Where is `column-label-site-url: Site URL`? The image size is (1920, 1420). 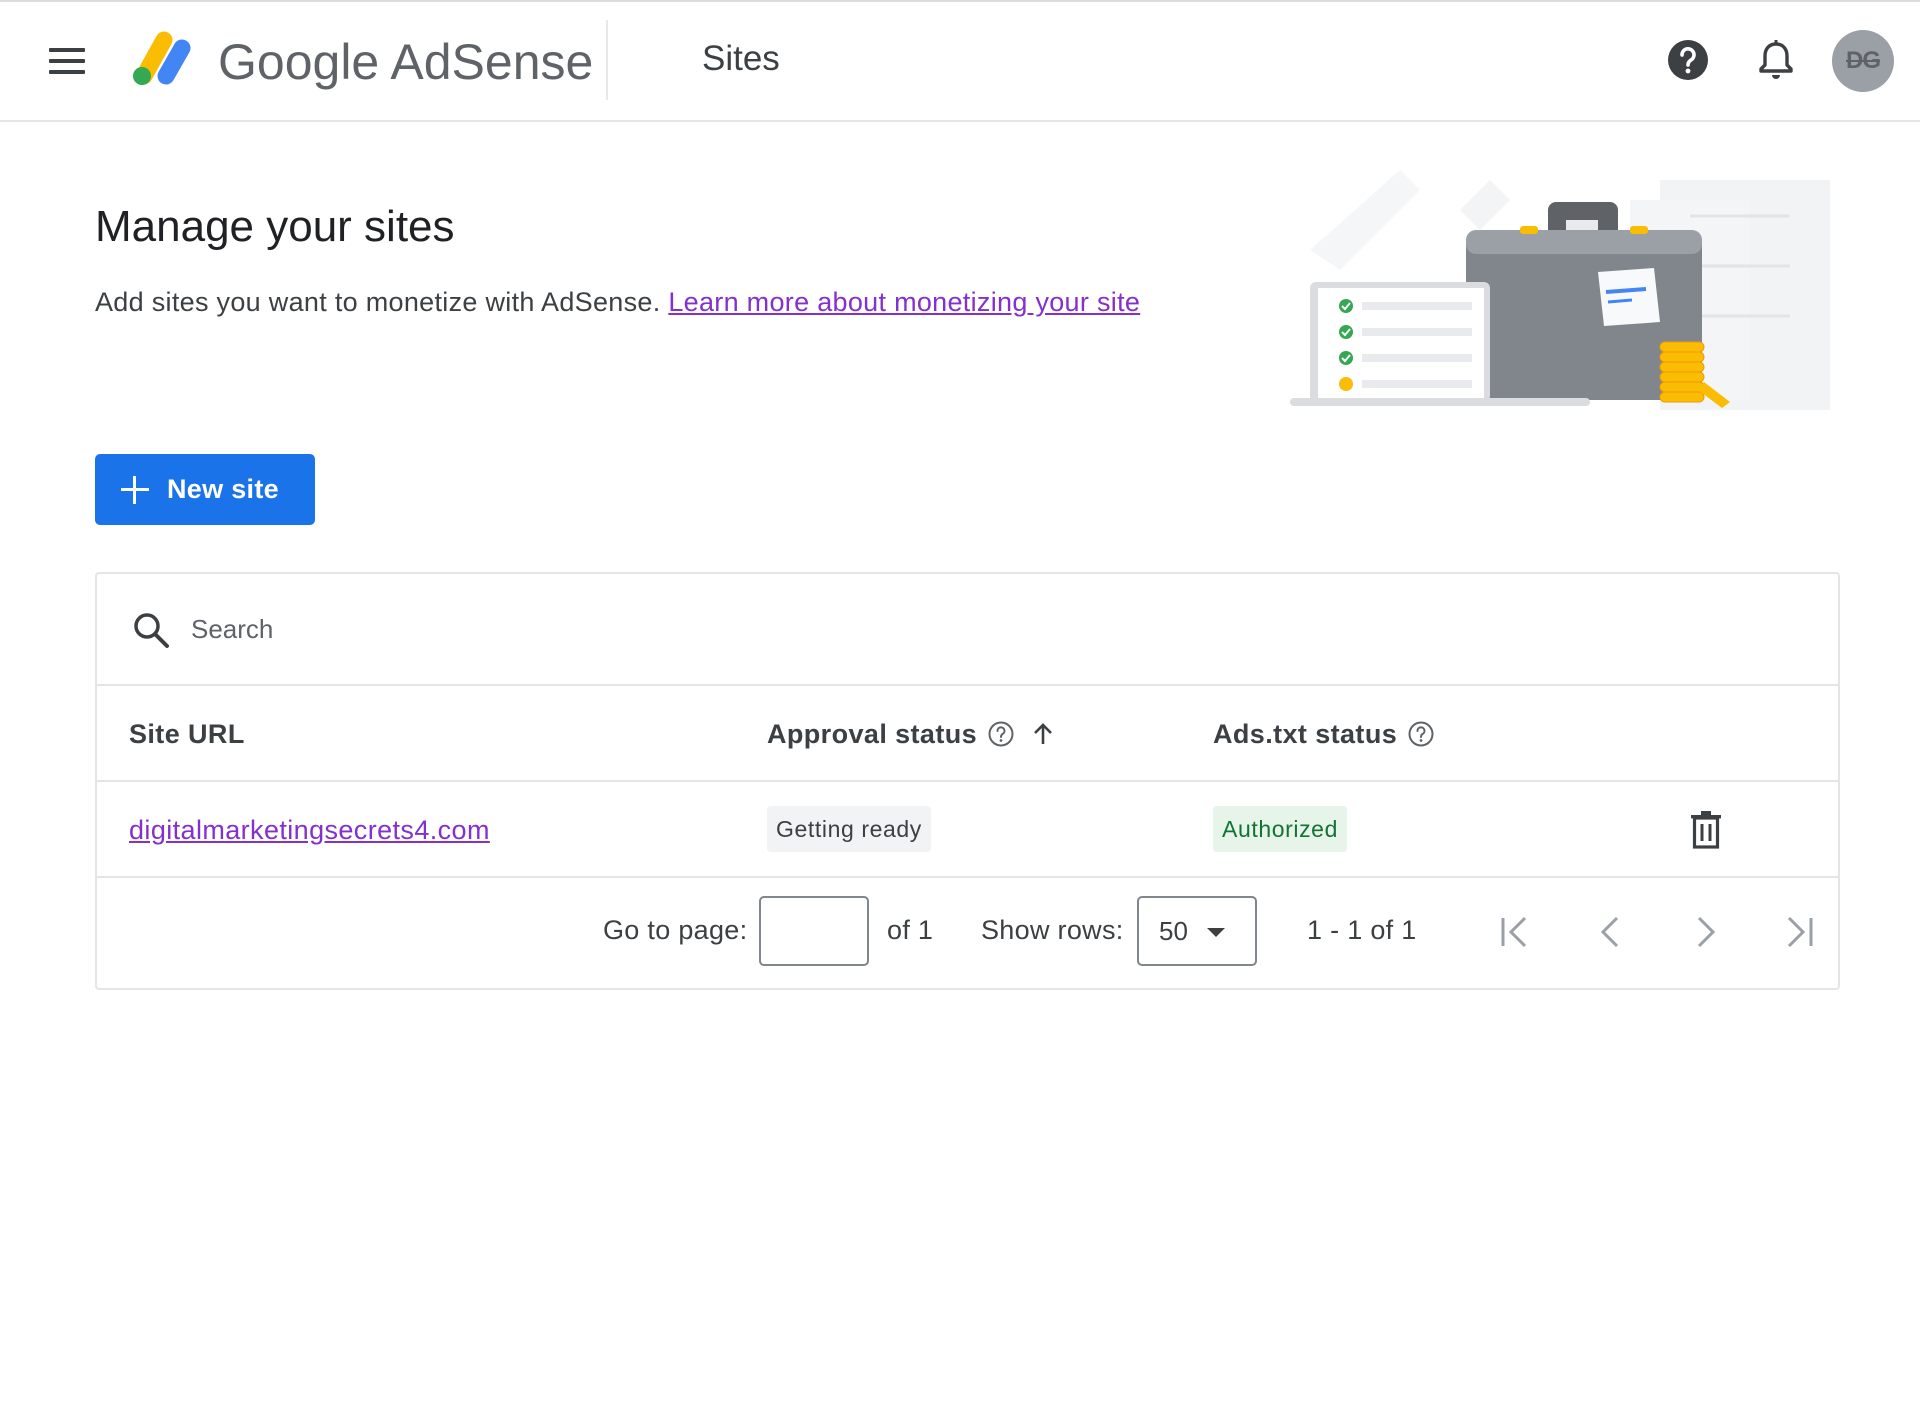
column-label-site-url: Site URL is located at coordinates (187, 734).